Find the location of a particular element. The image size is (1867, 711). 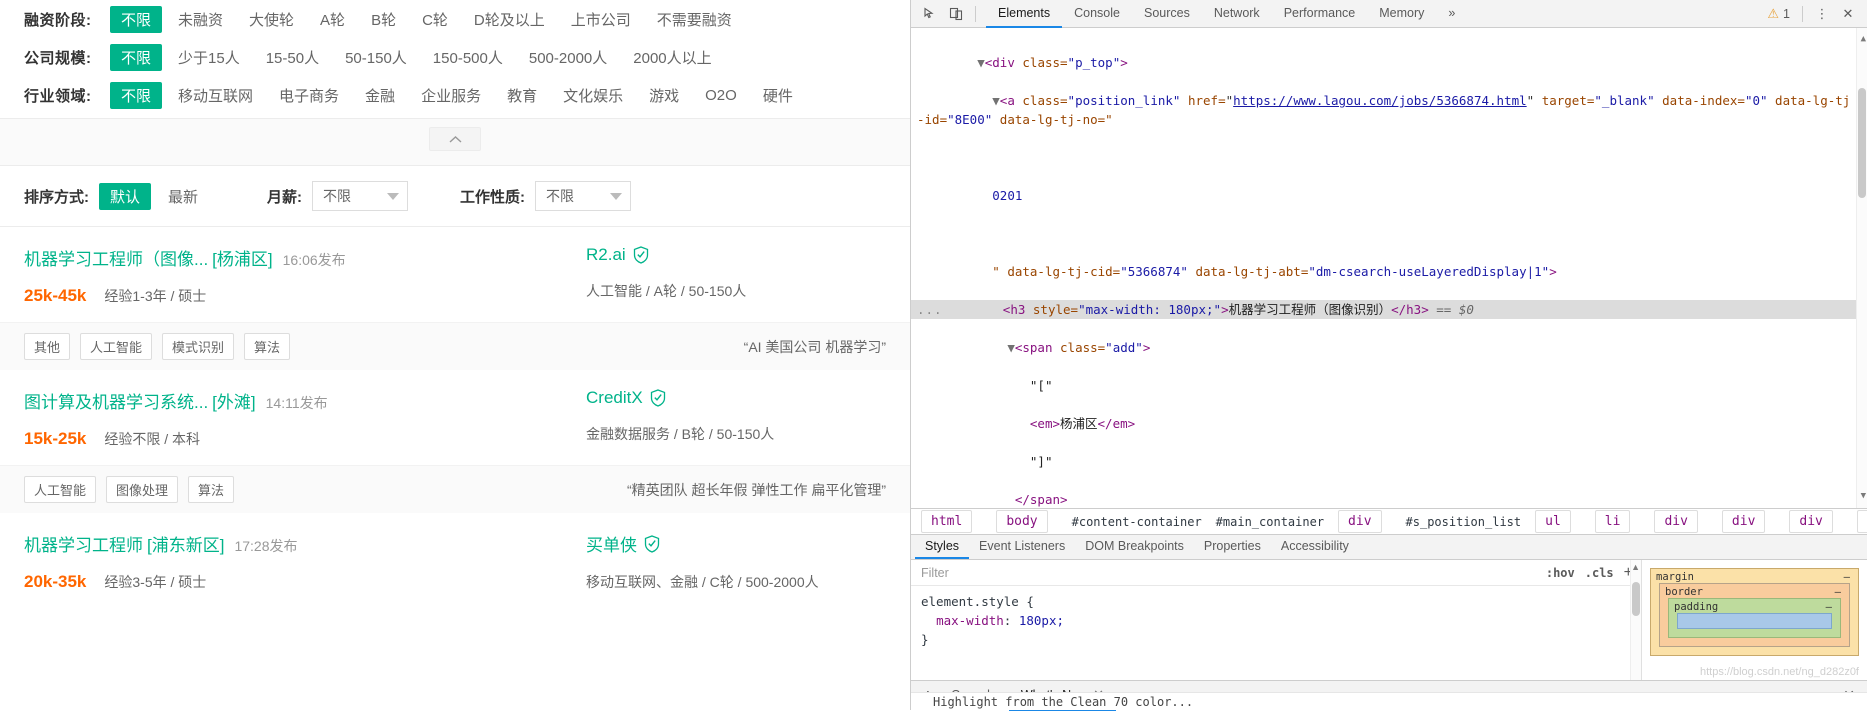

company-name-link: R2.ai is located at coordinates (606, 255).